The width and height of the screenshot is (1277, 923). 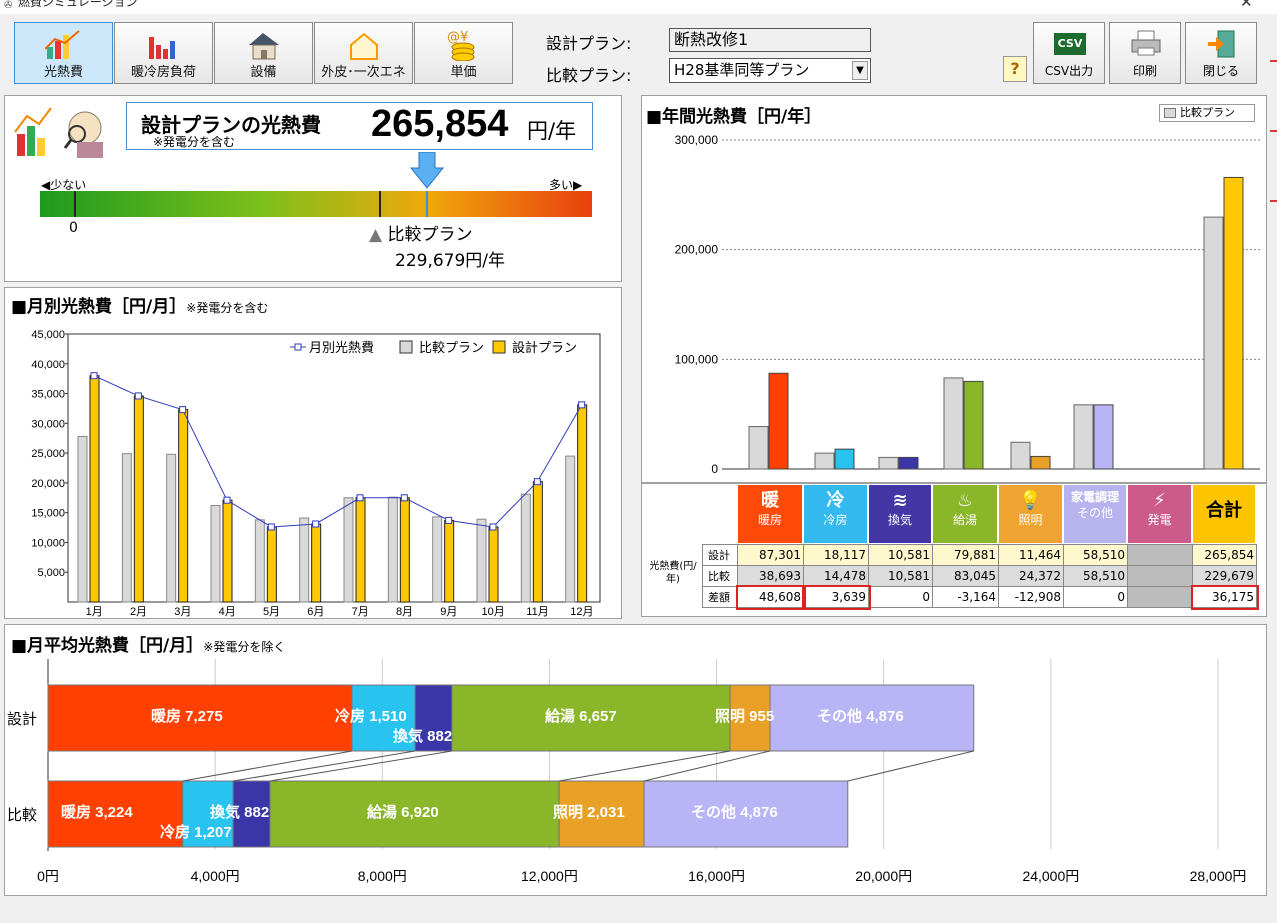 What do you see at coordinates (51, 573) in the screenshot?
I see `y-tick-label: 5,000` at bounding box center [51, 573].